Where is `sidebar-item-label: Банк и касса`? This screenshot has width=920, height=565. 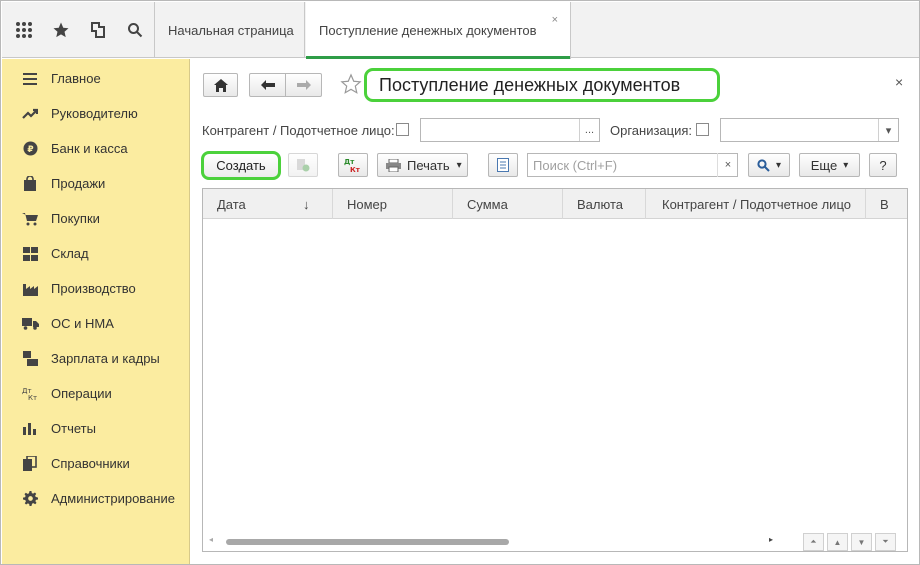 sidebar-item-label: Банк и касса is located at coordinates (89, 148).